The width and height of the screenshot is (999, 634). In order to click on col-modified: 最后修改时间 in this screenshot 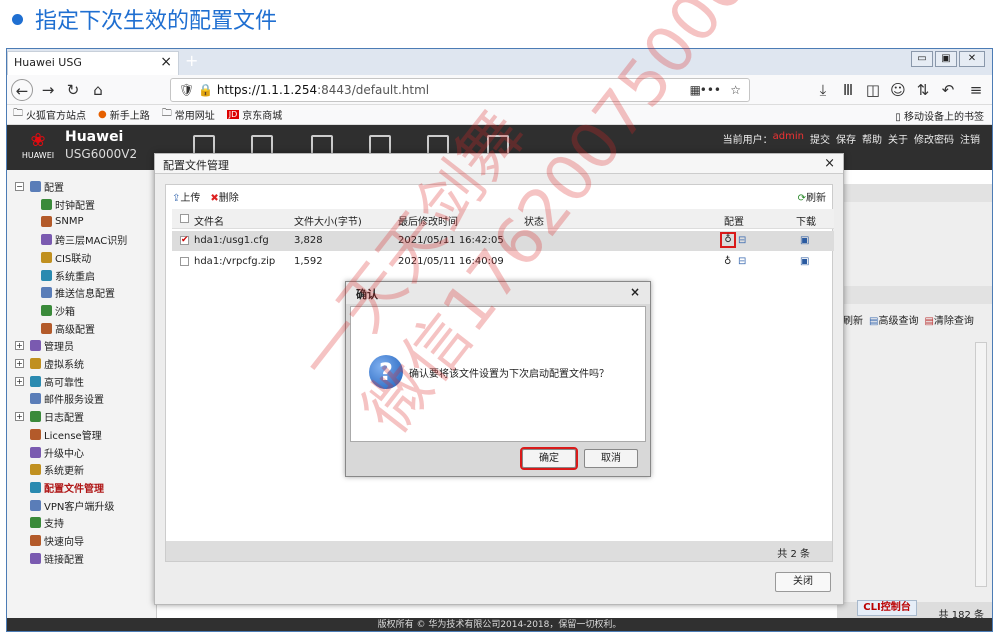, I will do `click(428, 220)`.